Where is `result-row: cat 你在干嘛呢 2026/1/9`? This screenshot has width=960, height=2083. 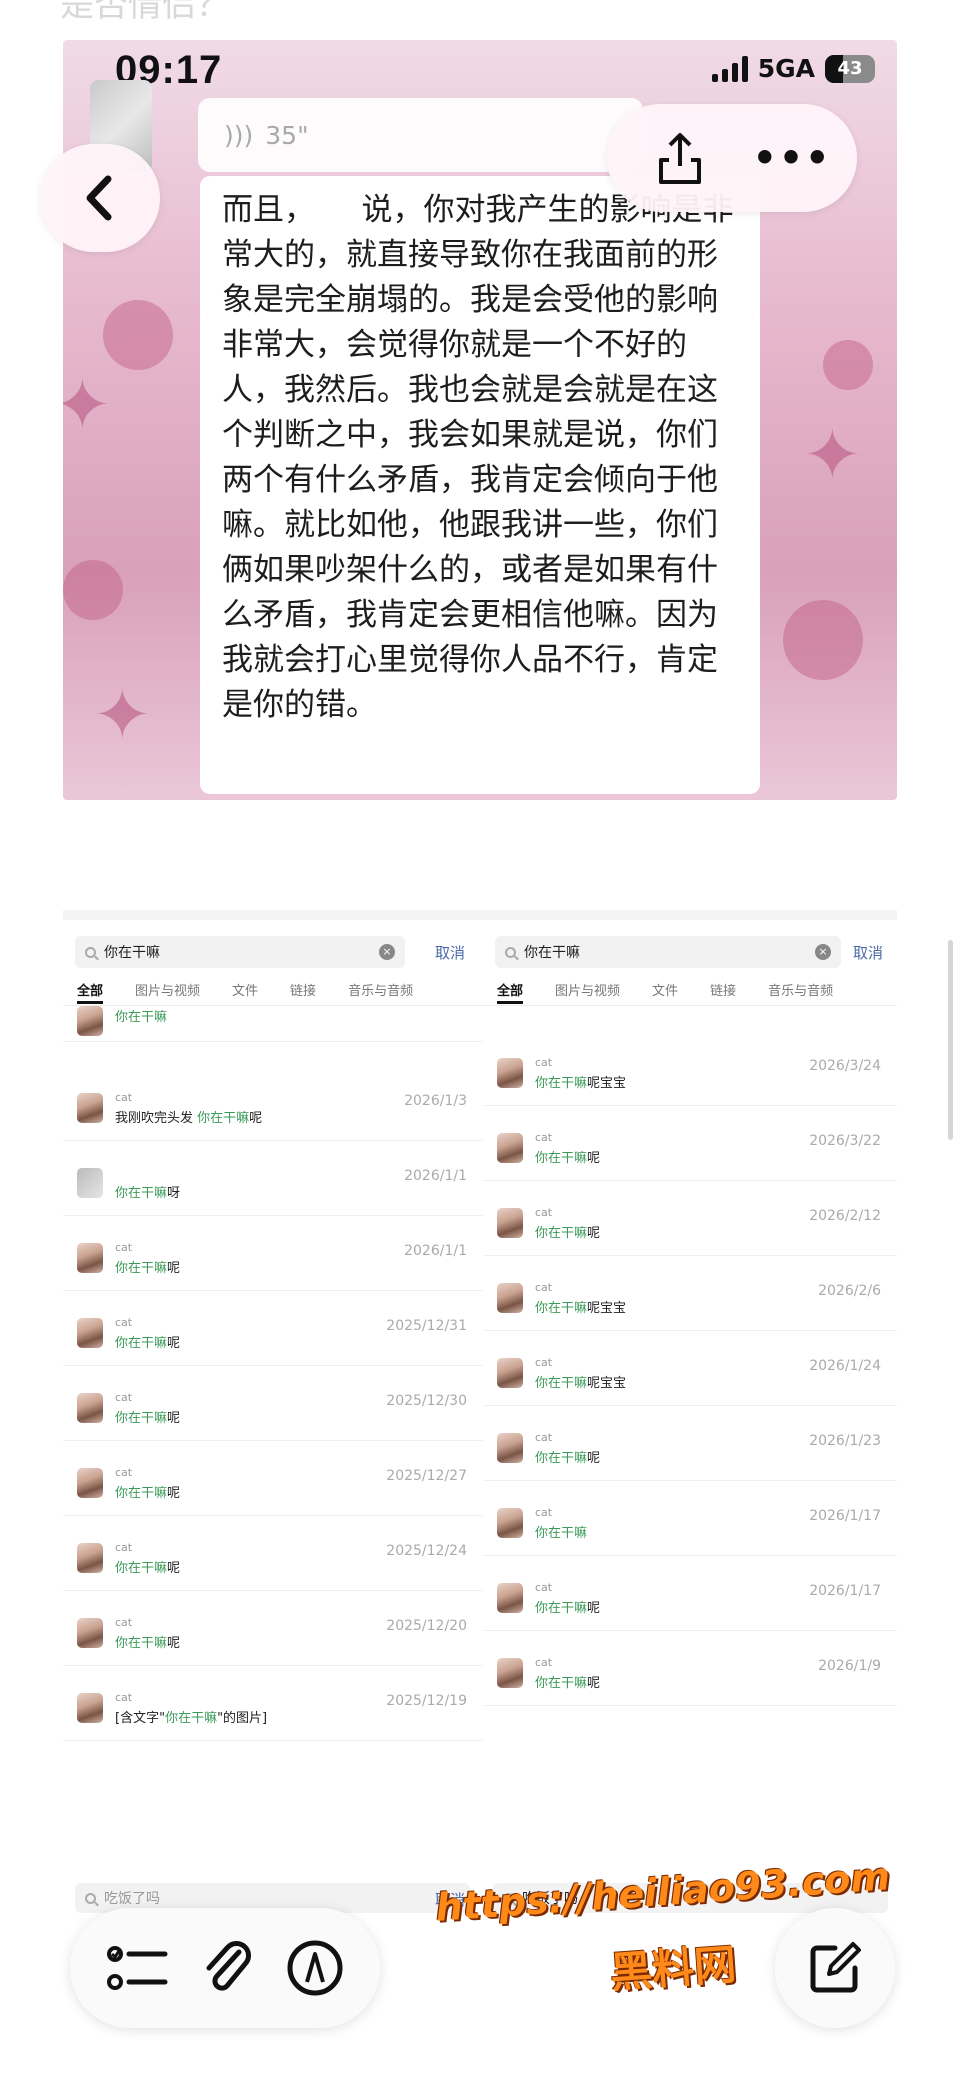 result-row: cat 你在干嘛呢 2026/1/9 is located at coordinates (690, 1678).